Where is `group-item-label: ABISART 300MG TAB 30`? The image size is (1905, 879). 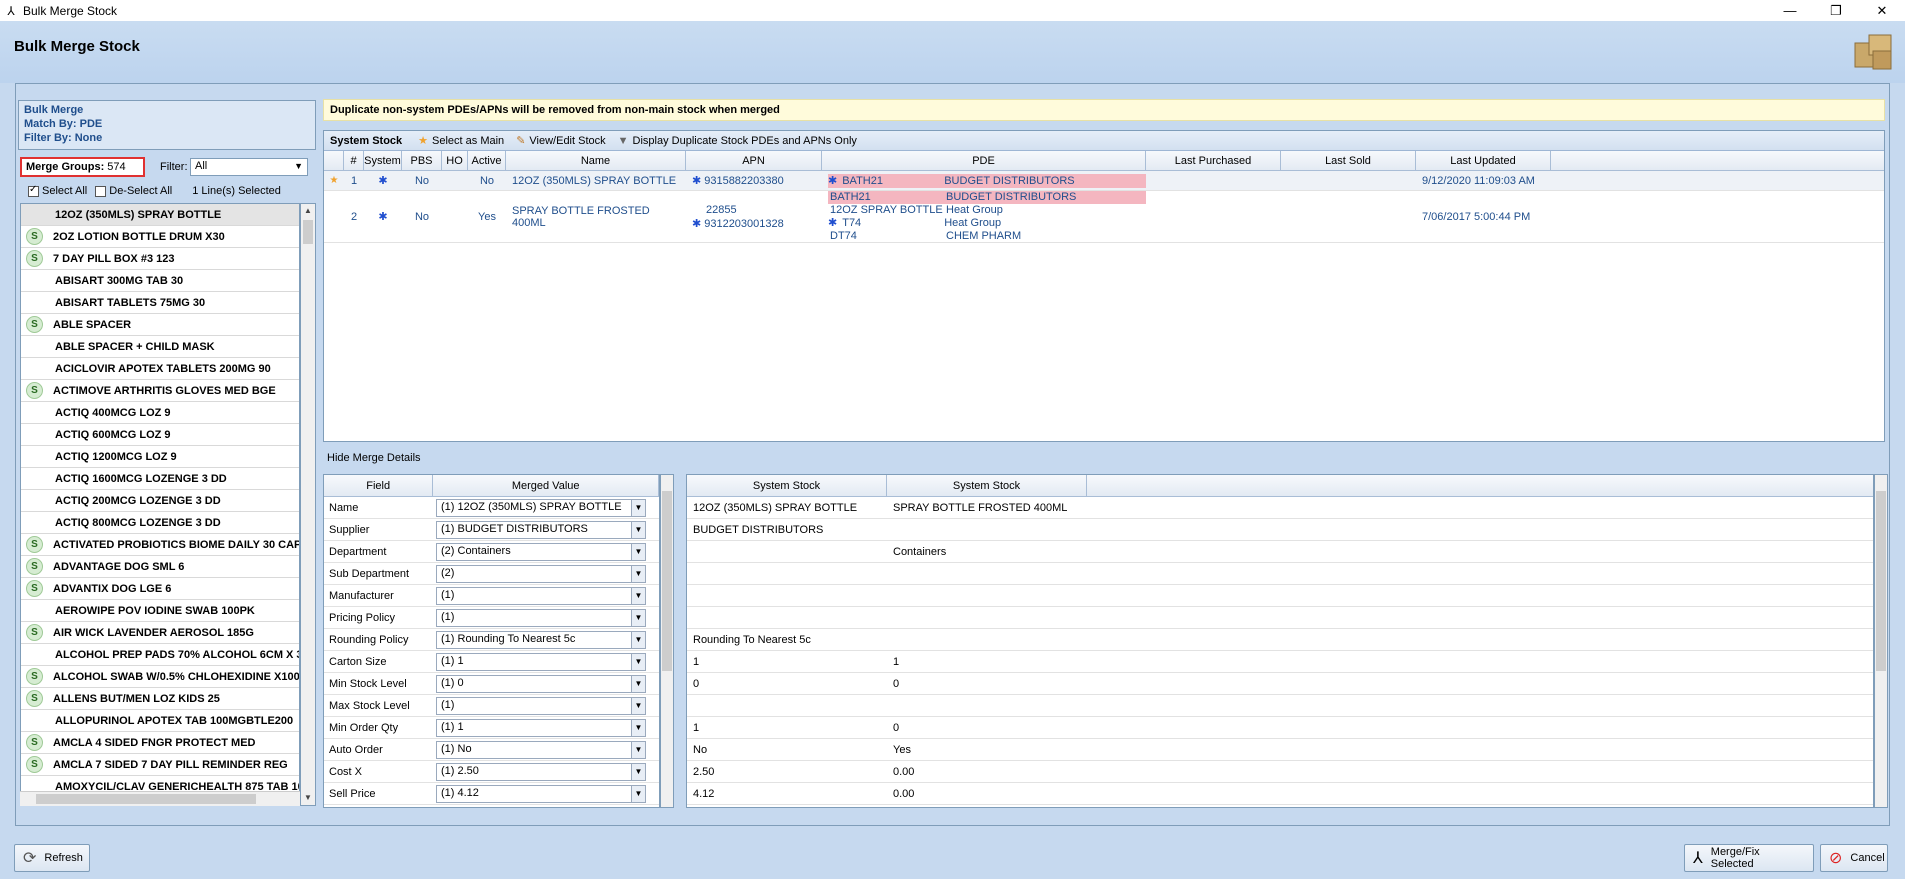 group-item-label: ABISART 300MG TAB 30 is located at coordinates (119, 280).